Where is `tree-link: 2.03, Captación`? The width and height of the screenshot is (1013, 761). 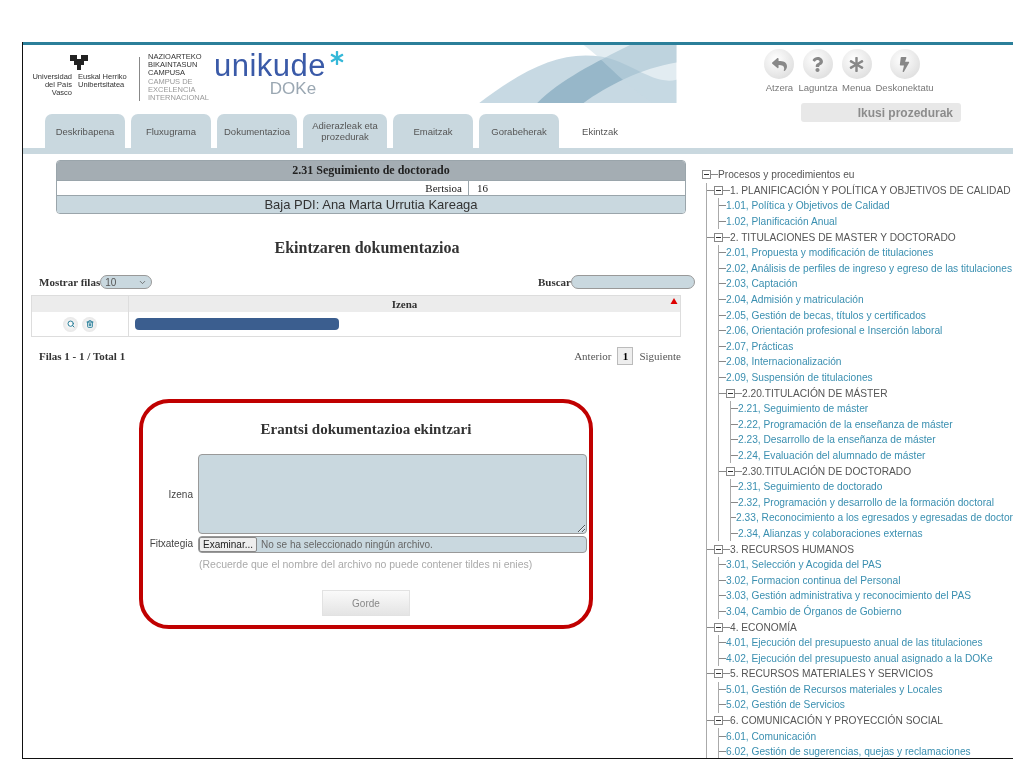 tree-link: 2.03, Captación is located at coordinates (762, 284).